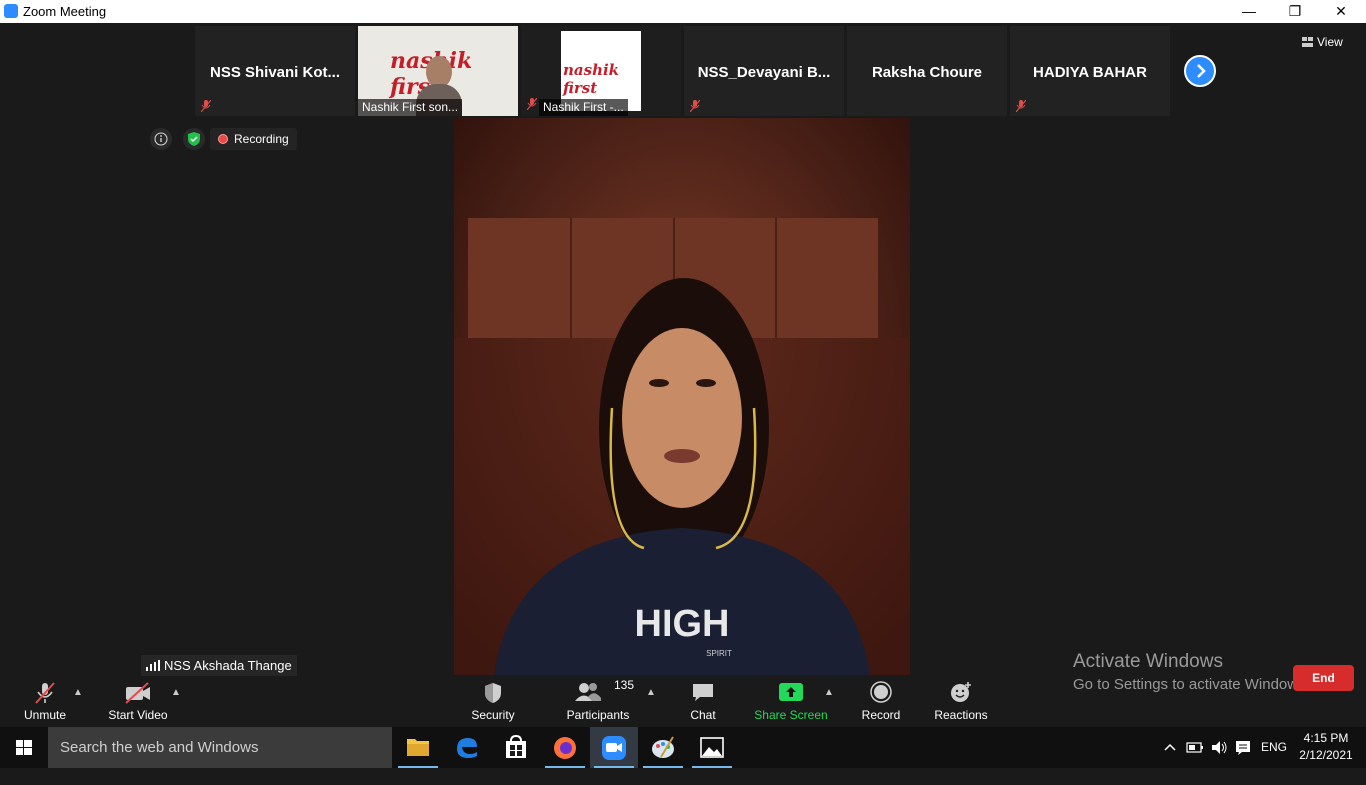 The width and height of the screenshot is (1366, 785). I want to click on view-label: View, so click(1330, 42).